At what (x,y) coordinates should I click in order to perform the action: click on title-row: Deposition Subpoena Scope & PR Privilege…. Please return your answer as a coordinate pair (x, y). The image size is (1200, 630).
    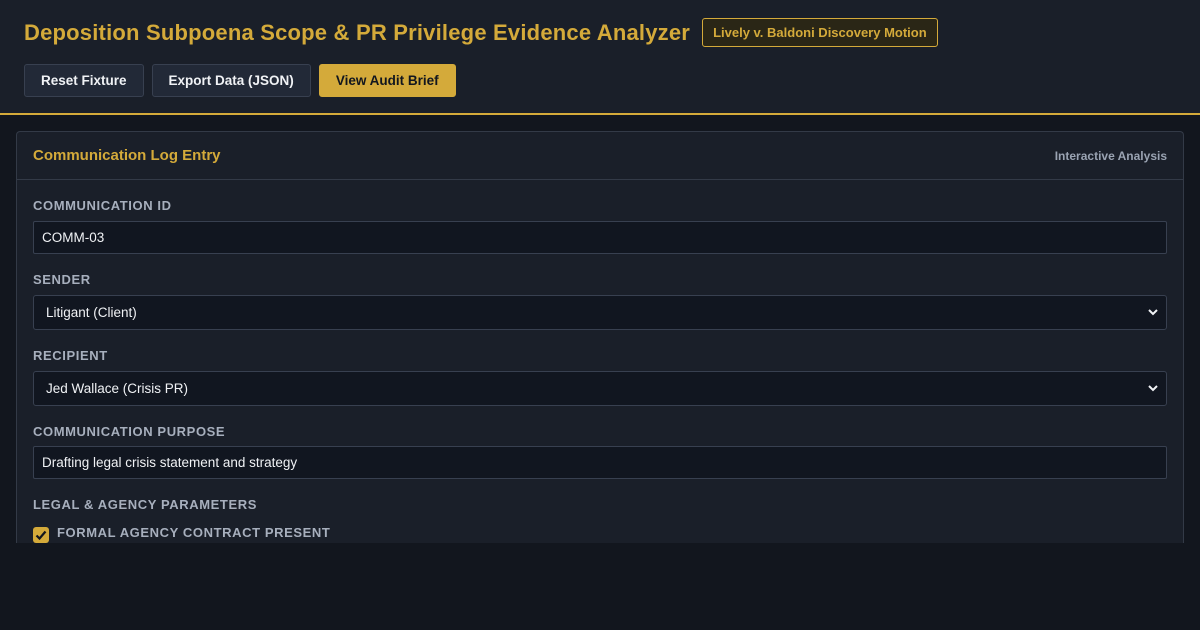
    Looking at the image, I should click on (481, 32).